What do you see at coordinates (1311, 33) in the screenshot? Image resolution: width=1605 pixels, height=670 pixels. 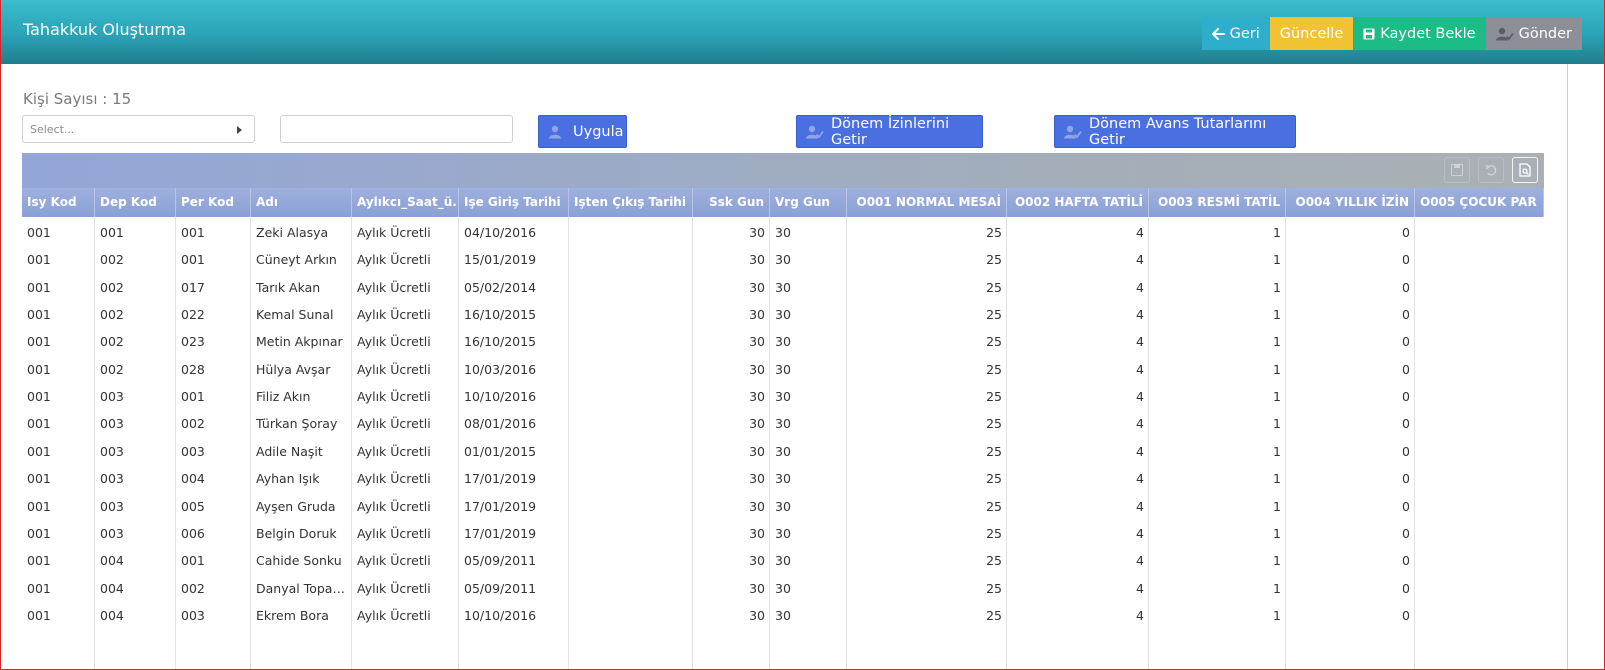 I see `update-button: Güncelle` at bounding box center [1311, 33].